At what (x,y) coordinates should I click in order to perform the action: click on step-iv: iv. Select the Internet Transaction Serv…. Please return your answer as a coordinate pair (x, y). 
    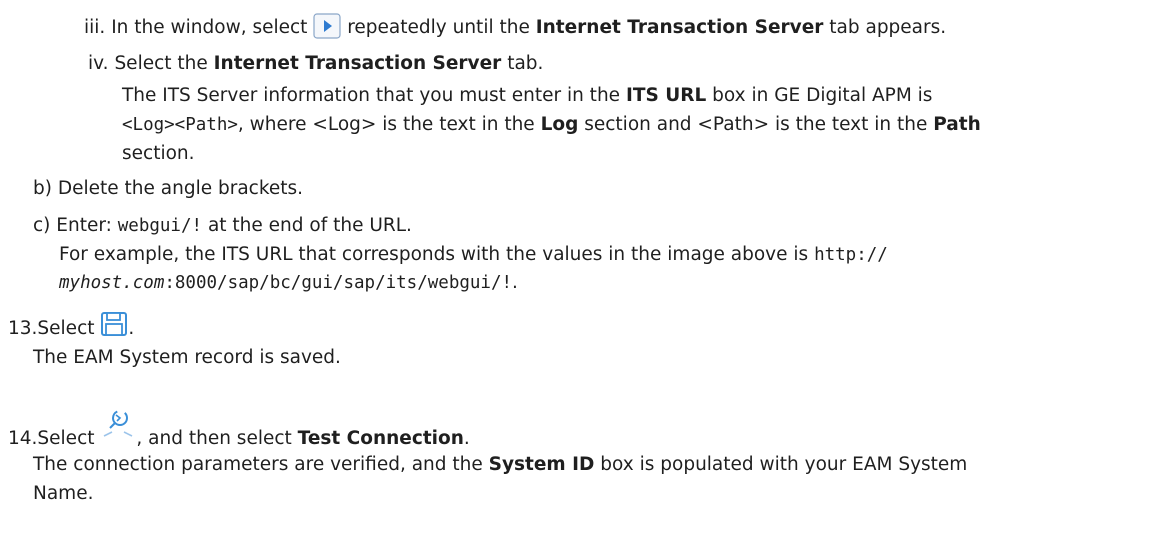
    Looking at the image, I should click on (315, 64).